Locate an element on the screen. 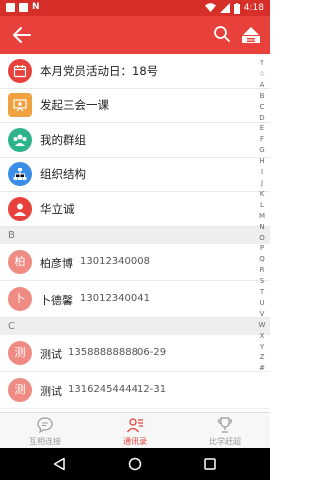 Image resolution: width=320 pixels, height=480 pixels. alphabet-index-letter: X is located at coordinates (262, 336).